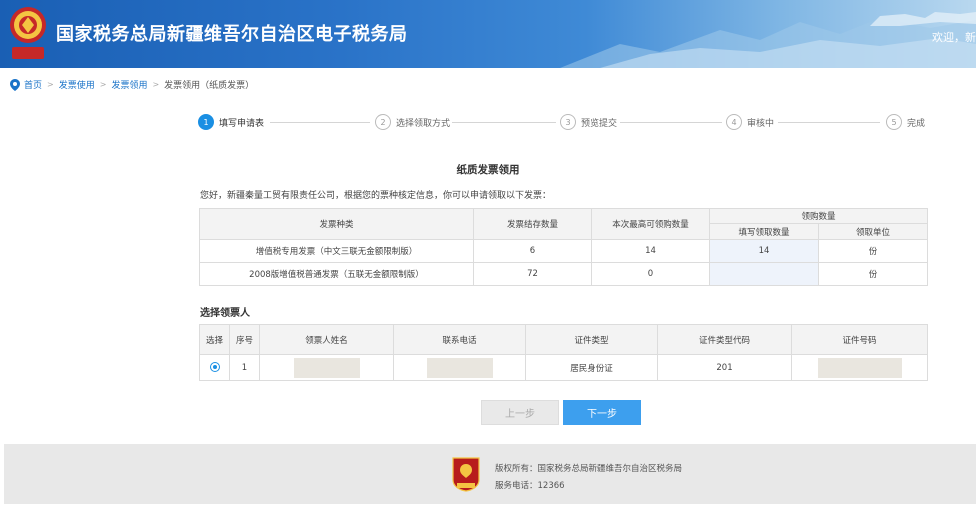 The height and width of the screenshot is (512, 976). Describe the element at coordinates (599, 123) in the screenshot. I see `step-3-label: 预览提交` at that location.